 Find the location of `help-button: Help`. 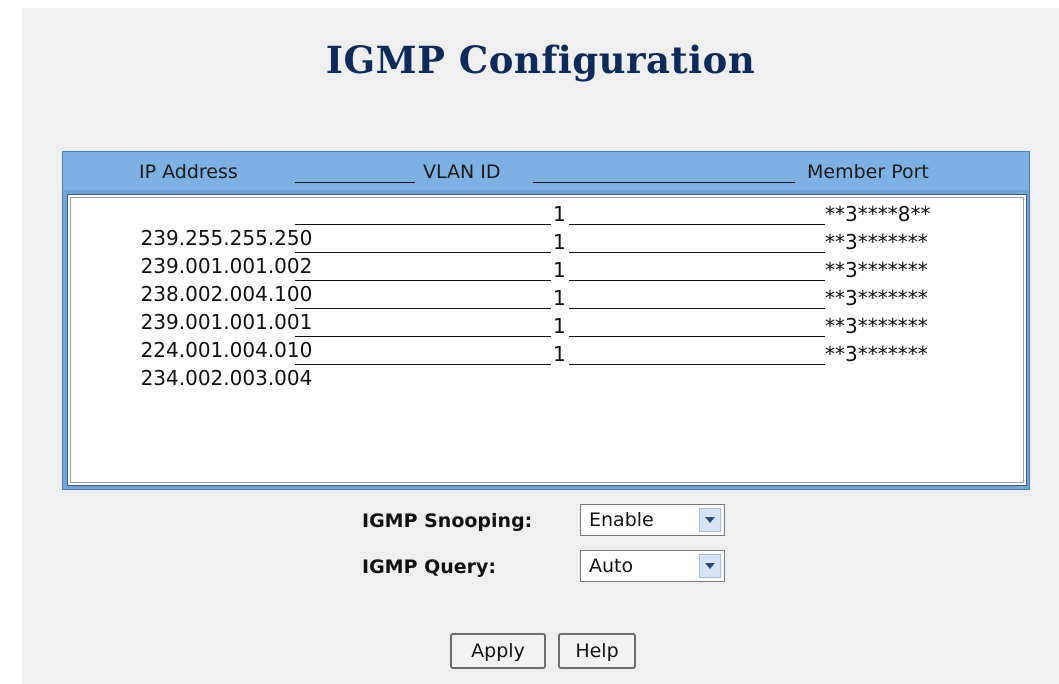

help-button: Help is located at coordinates (597, 651).